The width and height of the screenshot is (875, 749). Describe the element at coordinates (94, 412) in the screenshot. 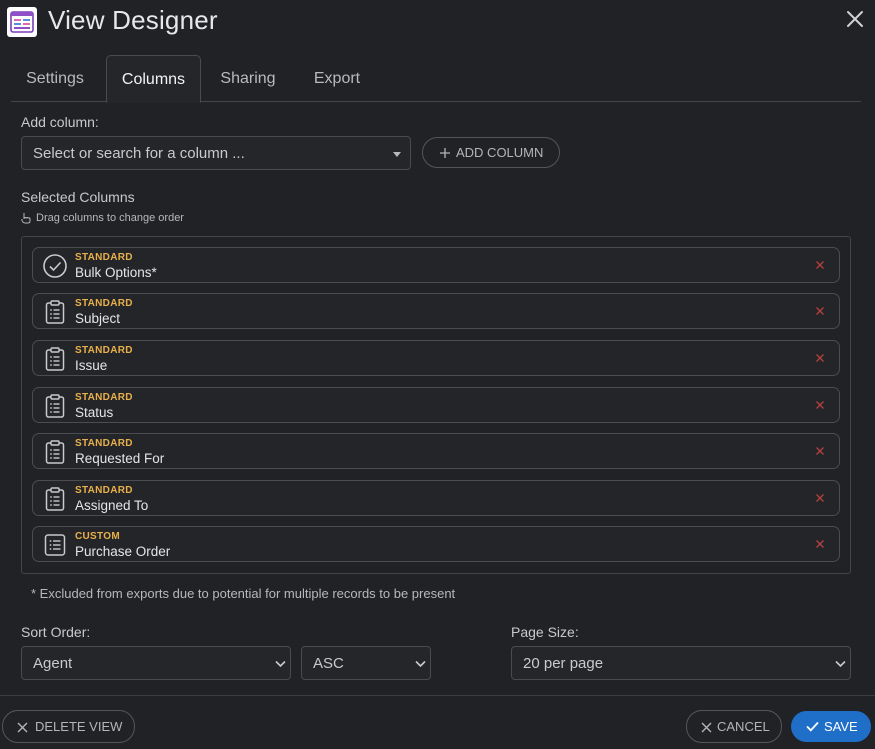

I see `column-name: Status` at that location.